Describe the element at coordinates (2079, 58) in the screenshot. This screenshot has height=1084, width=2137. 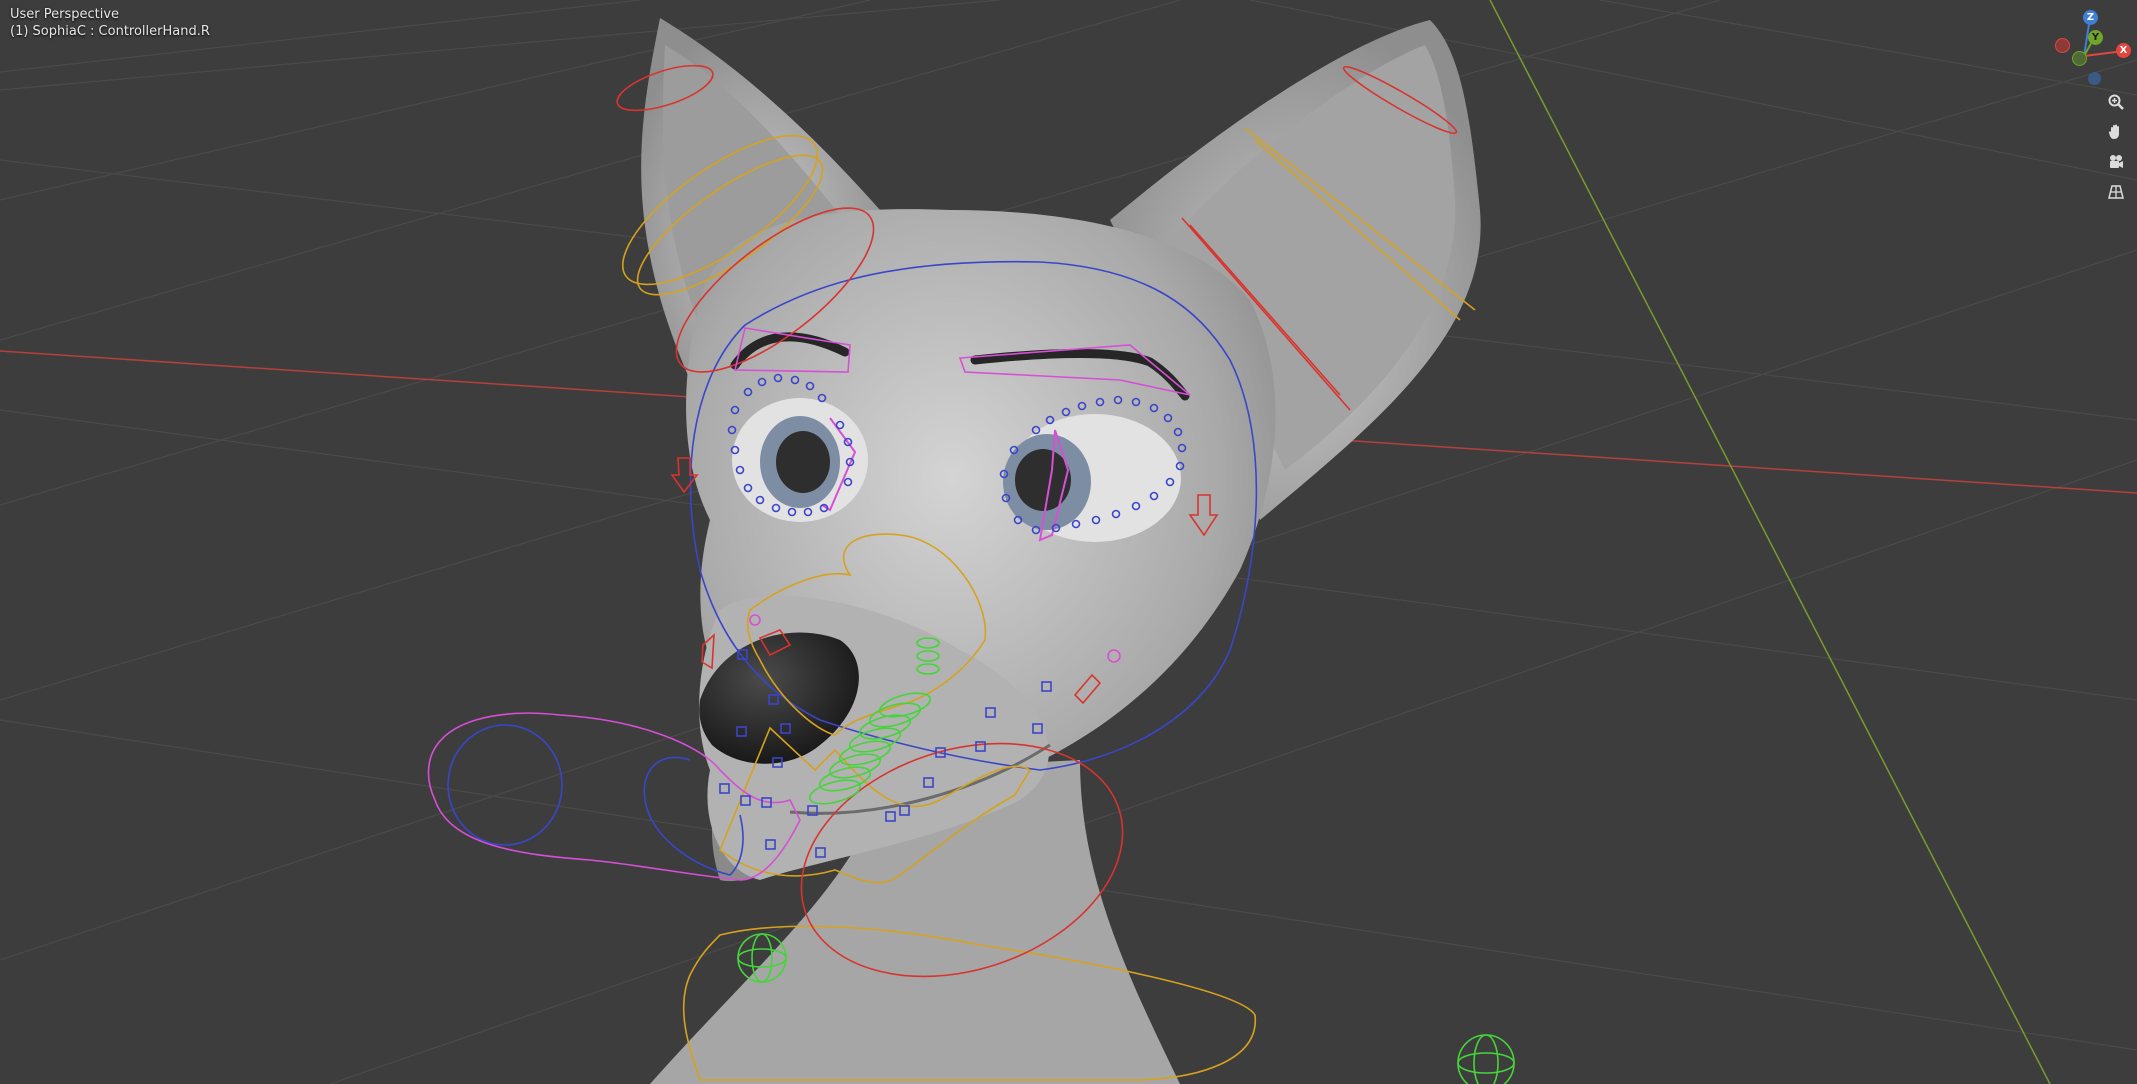
I see `gizmo-neg-y-handle` at that location.